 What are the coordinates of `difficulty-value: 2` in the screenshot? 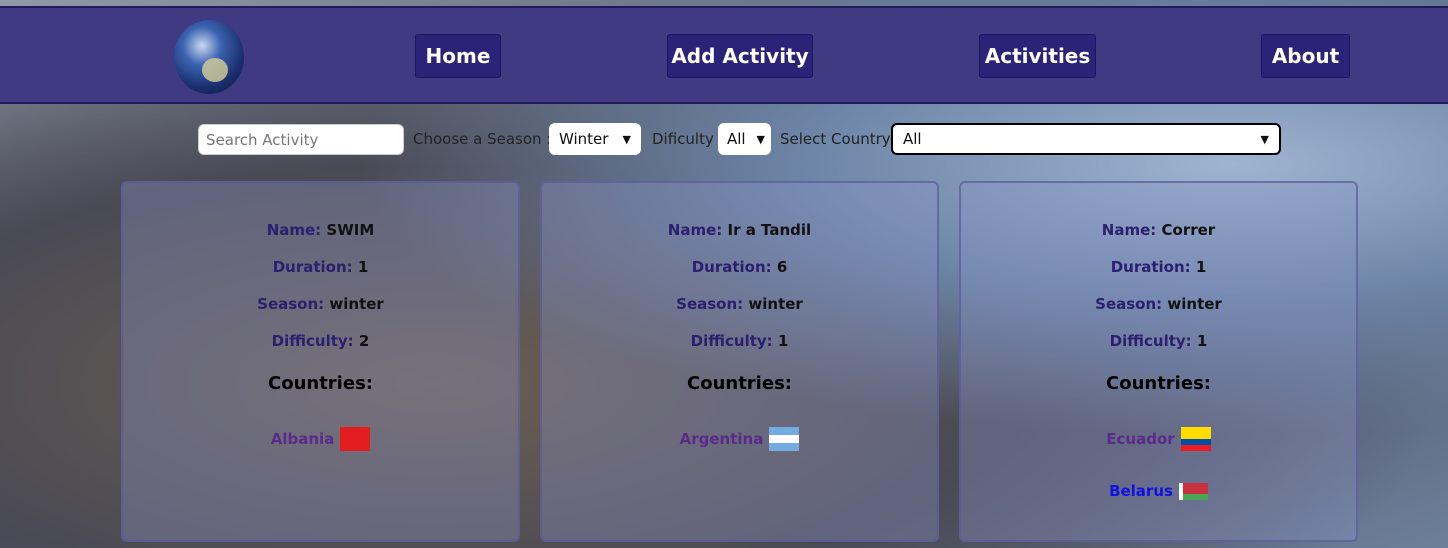 It's located at (364, 341).